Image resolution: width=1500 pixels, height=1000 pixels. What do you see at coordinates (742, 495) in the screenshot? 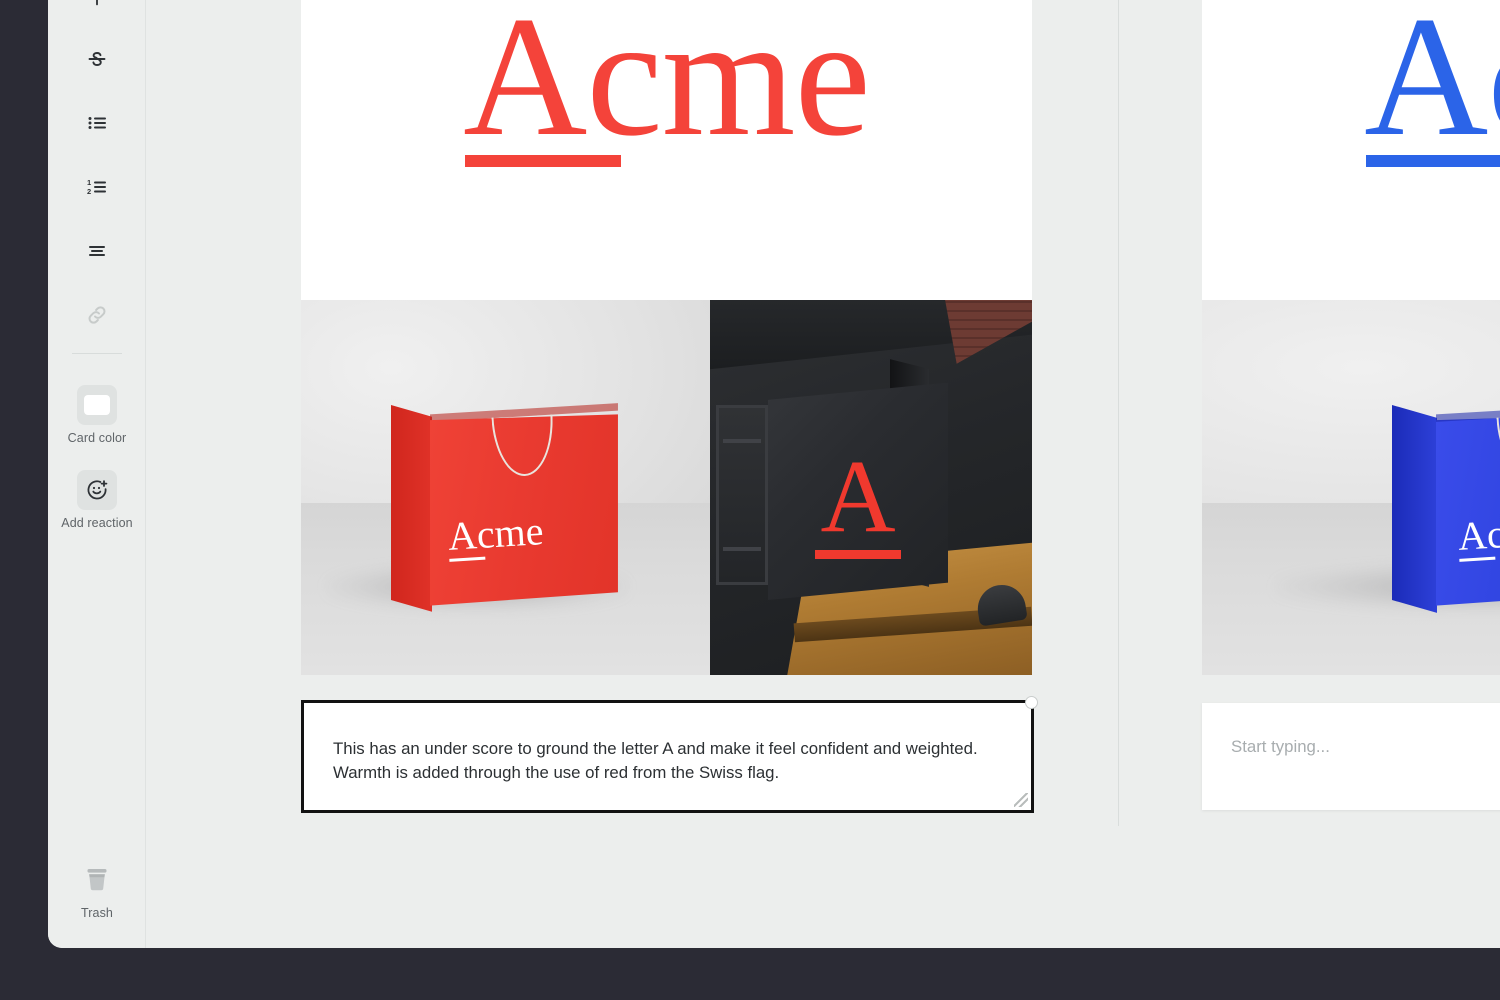
I see `store-sign-bracket` at bounding box center [742, 495].